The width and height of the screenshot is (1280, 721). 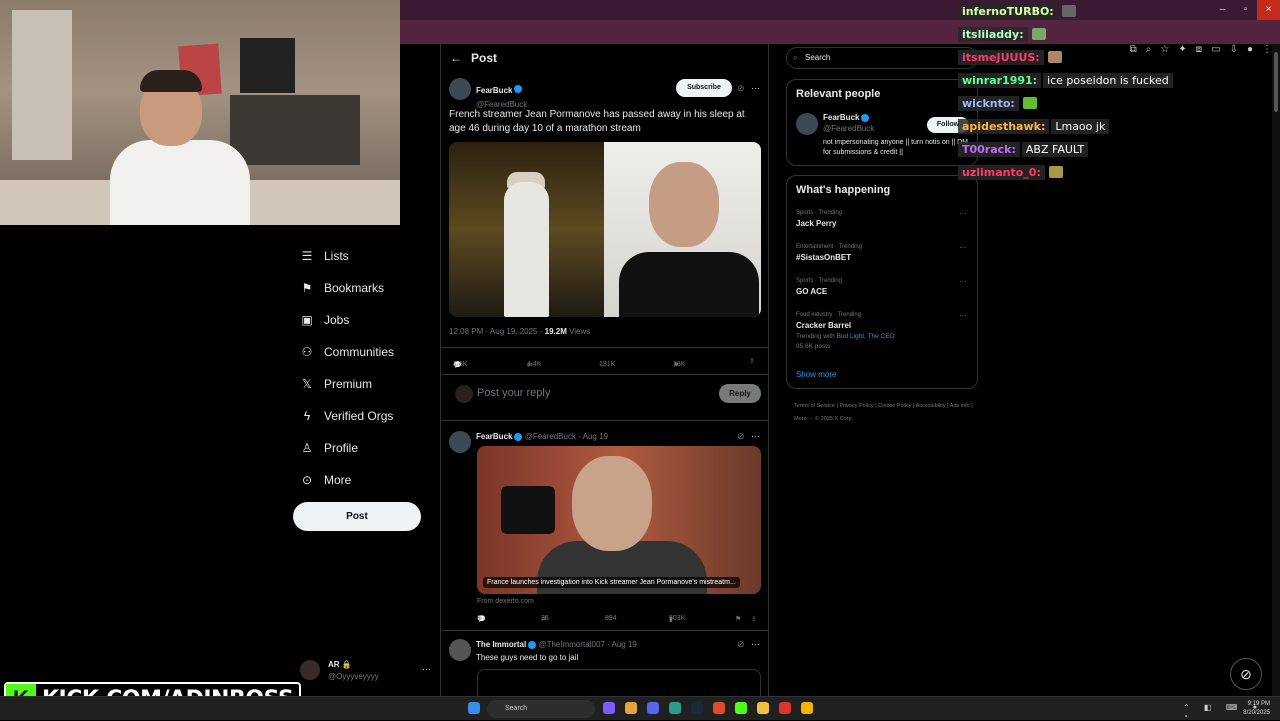 What do you see at coordinates (307, 384) in the screenshot?
I see `x-logo-icon: 𝕏` at bounding box center [307, 384].